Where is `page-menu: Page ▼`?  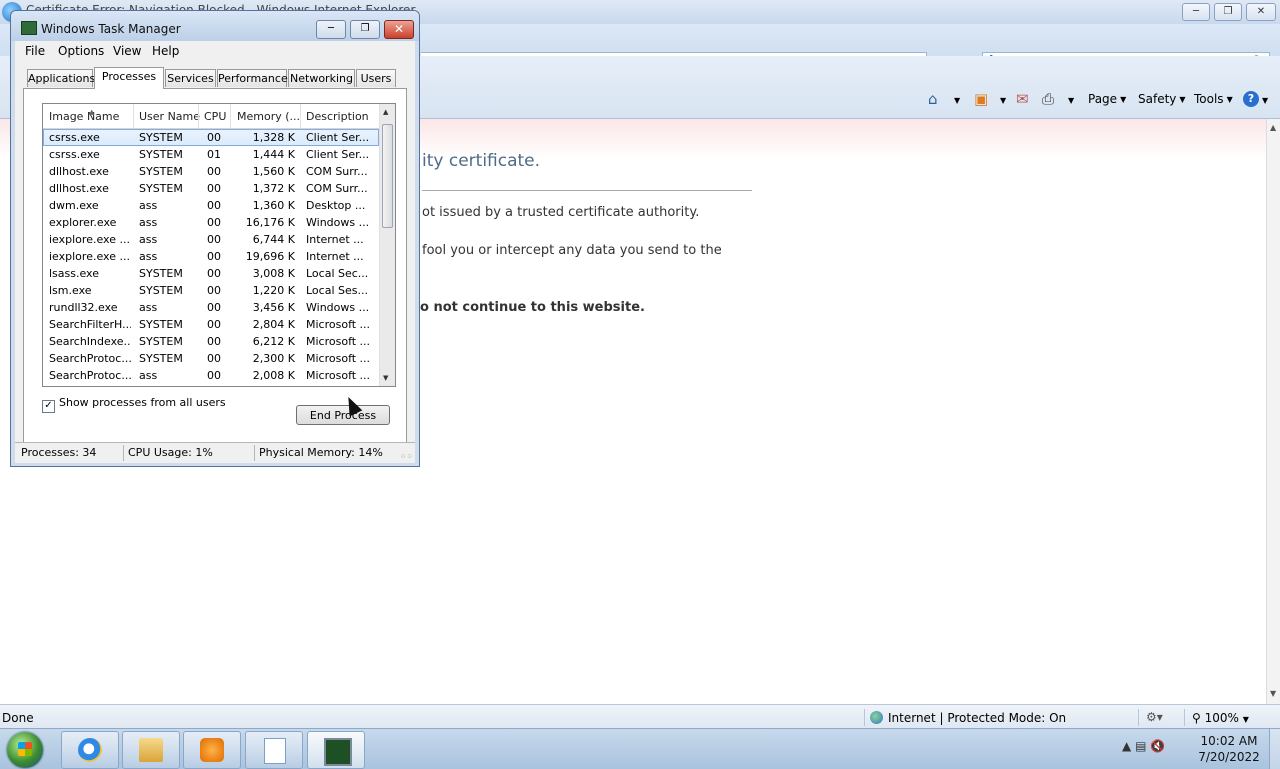
page-menu: Page ▼ is located at coordinates (1107, 99).